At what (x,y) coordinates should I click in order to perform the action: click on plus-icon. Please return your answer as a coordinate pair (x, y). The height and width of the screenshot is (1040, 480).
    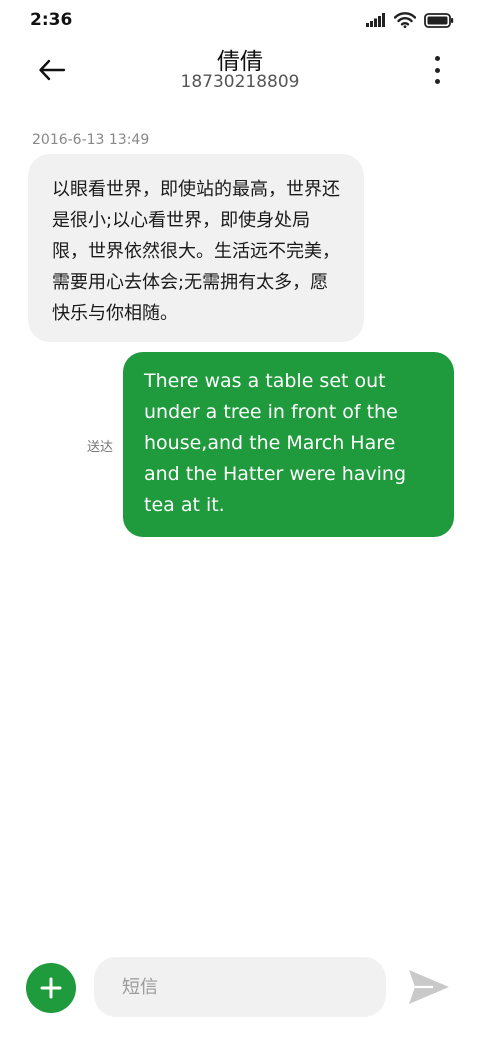
    Looking at the image, I should click on (51, 988).